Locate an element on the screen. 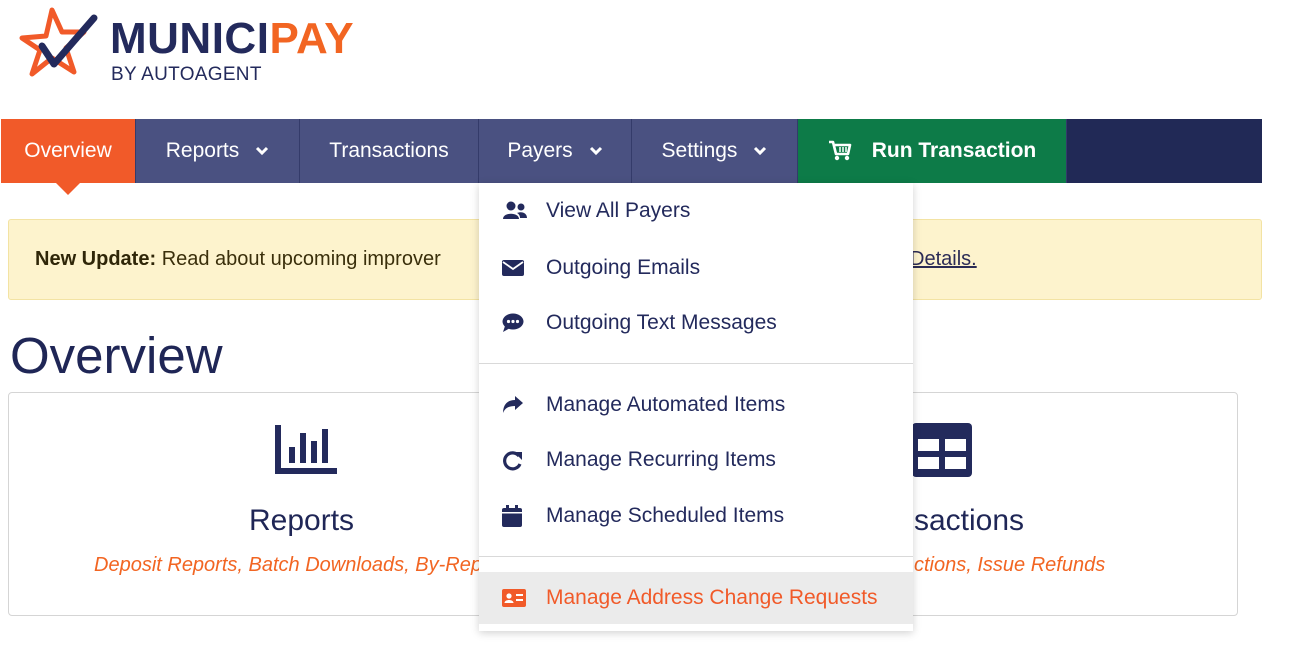  menu-item-manage-automated-items: Manage Automated Items is located at coordinates (696, 405).